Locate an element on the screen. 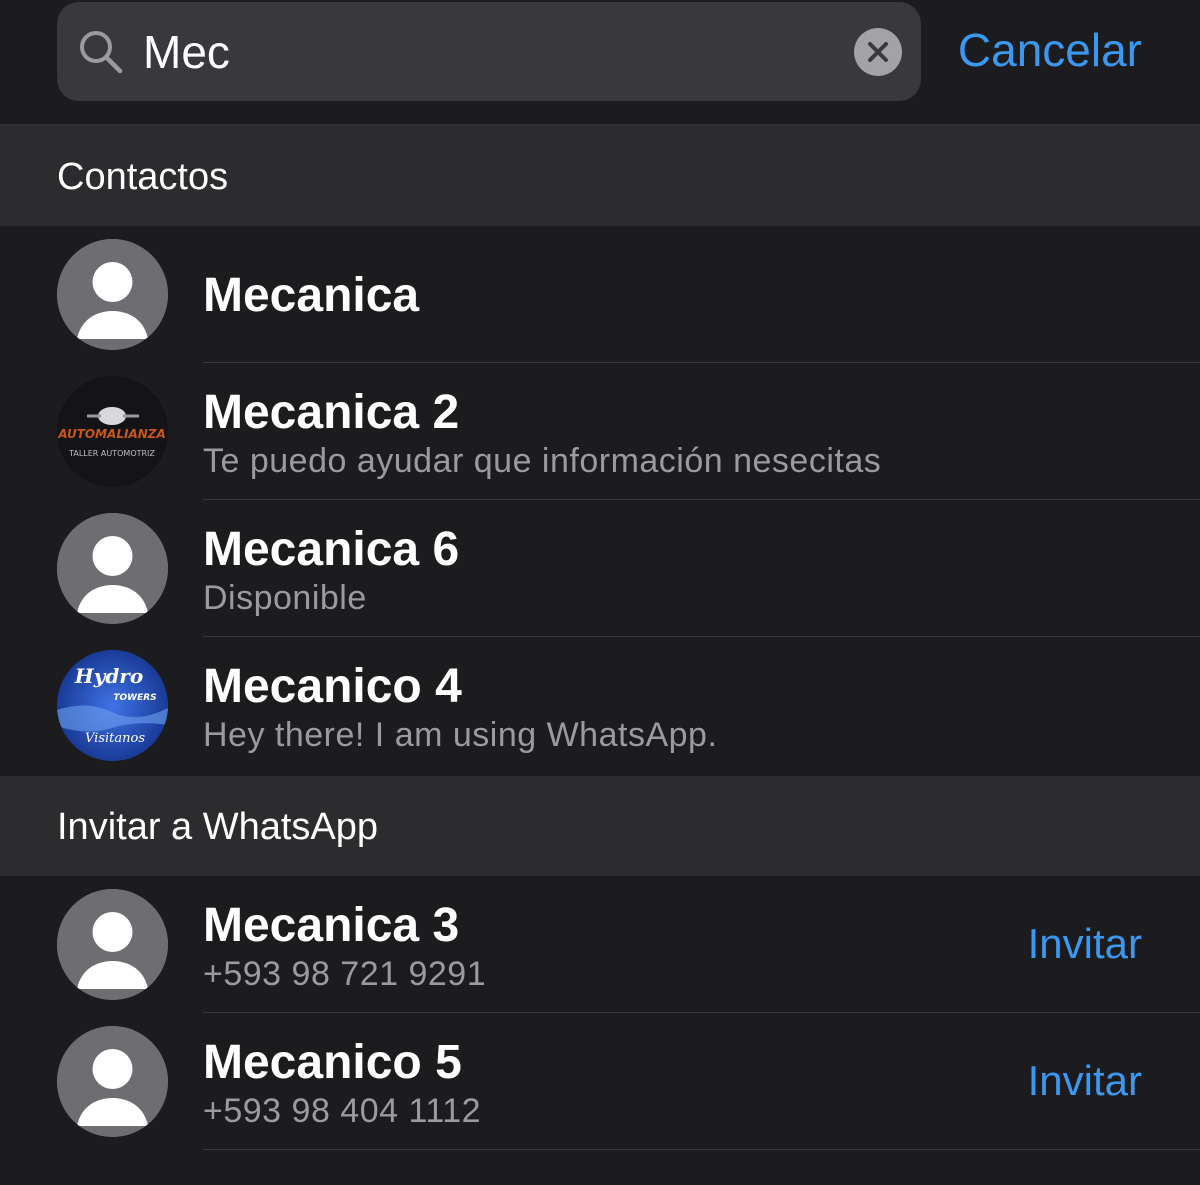 Image resolution: width=1200 pixels, height=1185 pixels. avatar-text: AUTOMALIANZA is located at coordinates (111, 434).